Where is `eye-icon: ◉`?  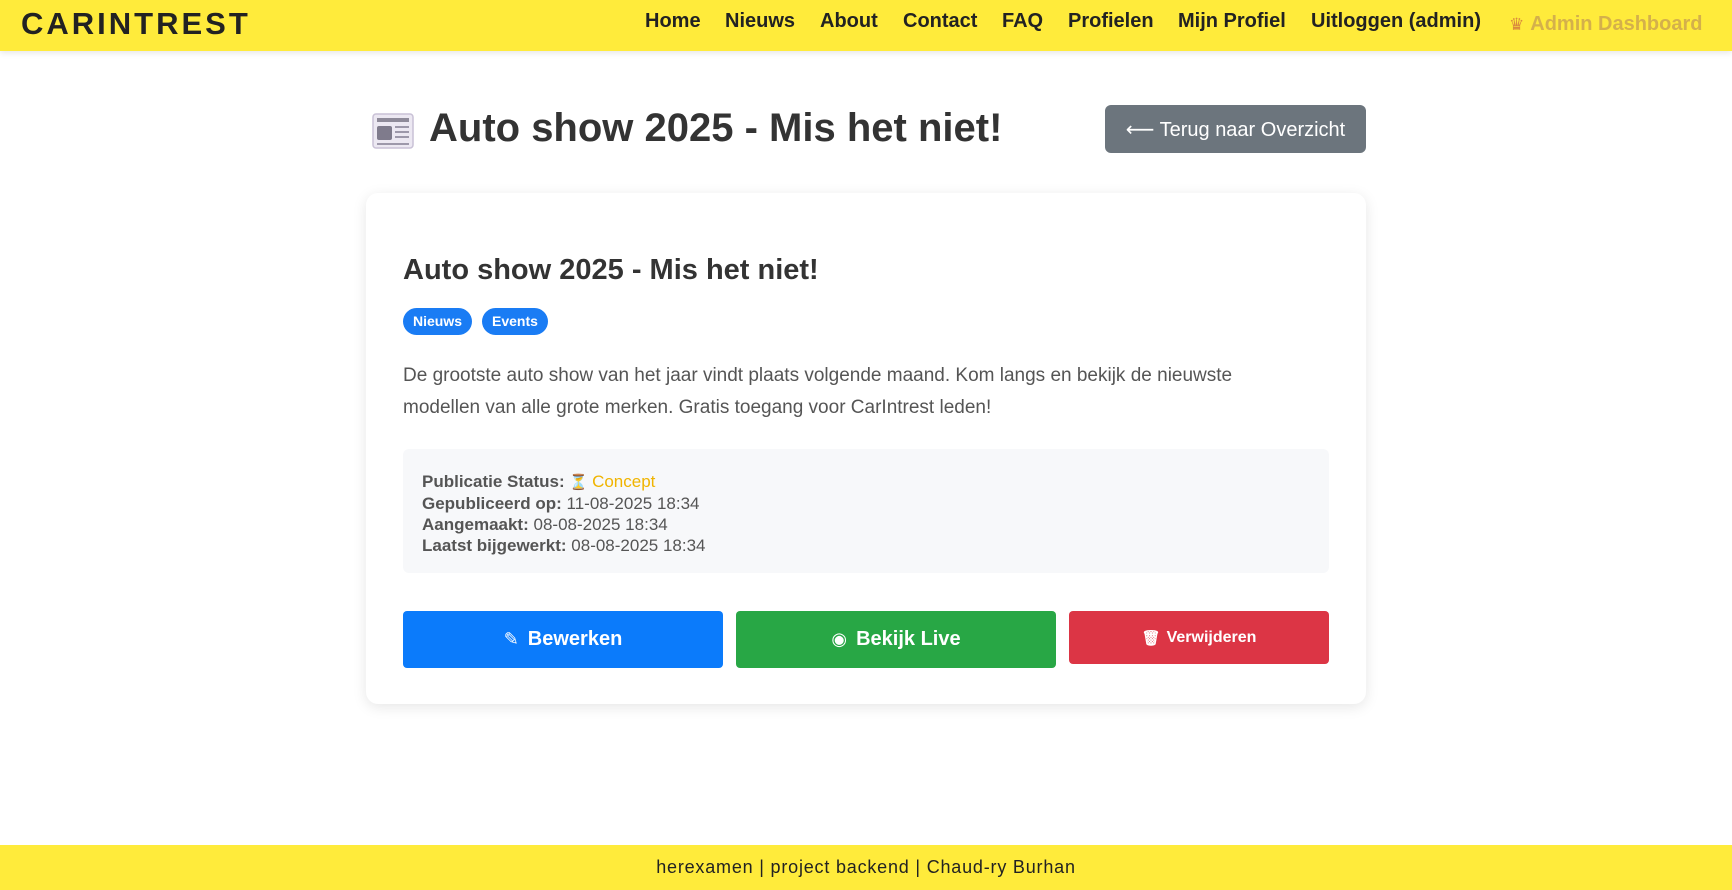 eye-icon: ◉ is located at coordinates (839, 639).